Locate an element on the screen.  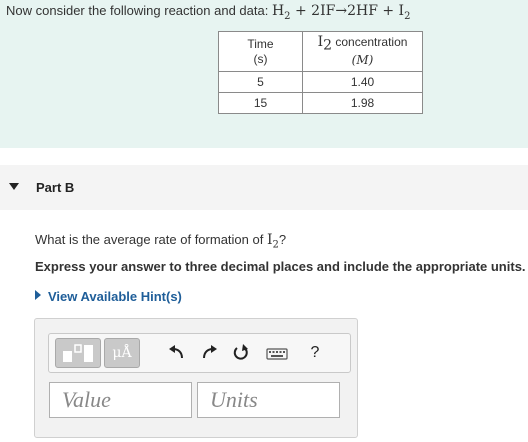
templates-button is located at coordinates (78, 353).